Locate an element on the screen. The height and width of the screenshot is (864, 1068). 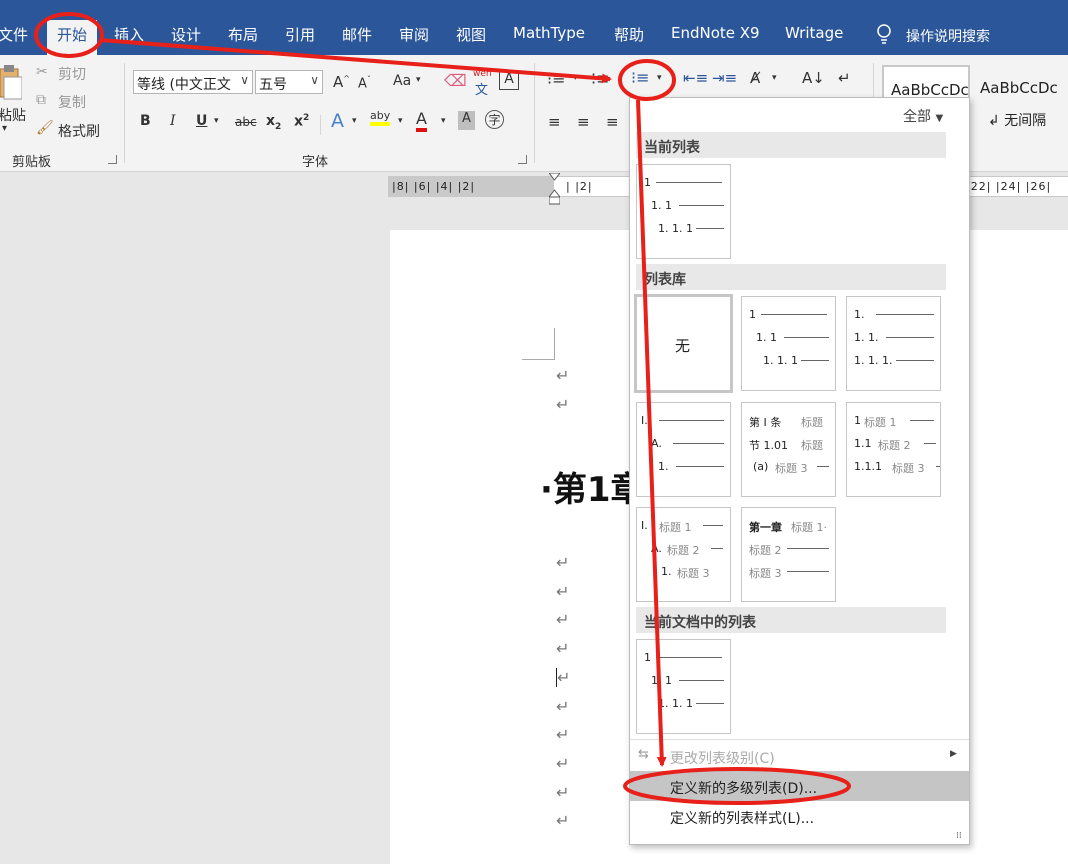
multilevel-list-chevron-icon: ▾ is located at coordinates (659, 78).